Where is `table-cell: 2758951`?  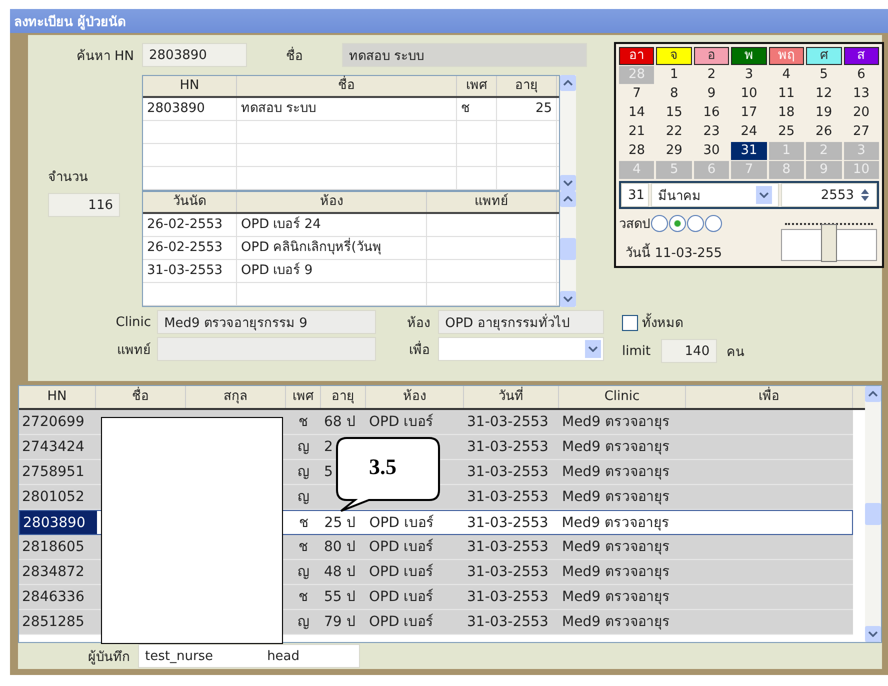 table-cell: 2758951 is located at coordinates (57, 472).